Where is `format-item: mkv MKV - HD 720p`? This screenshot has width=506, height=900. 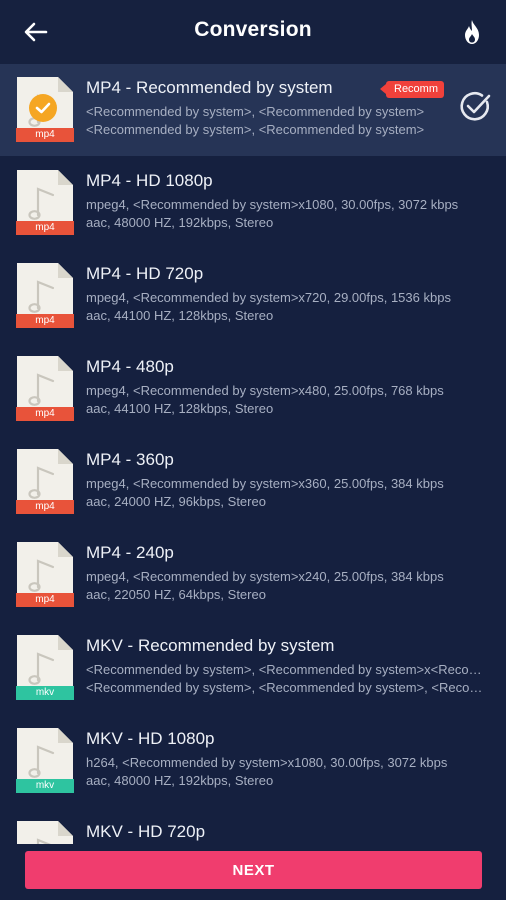 format-item: mkv MKV - HD 720p is located at coordinates (253, 826).